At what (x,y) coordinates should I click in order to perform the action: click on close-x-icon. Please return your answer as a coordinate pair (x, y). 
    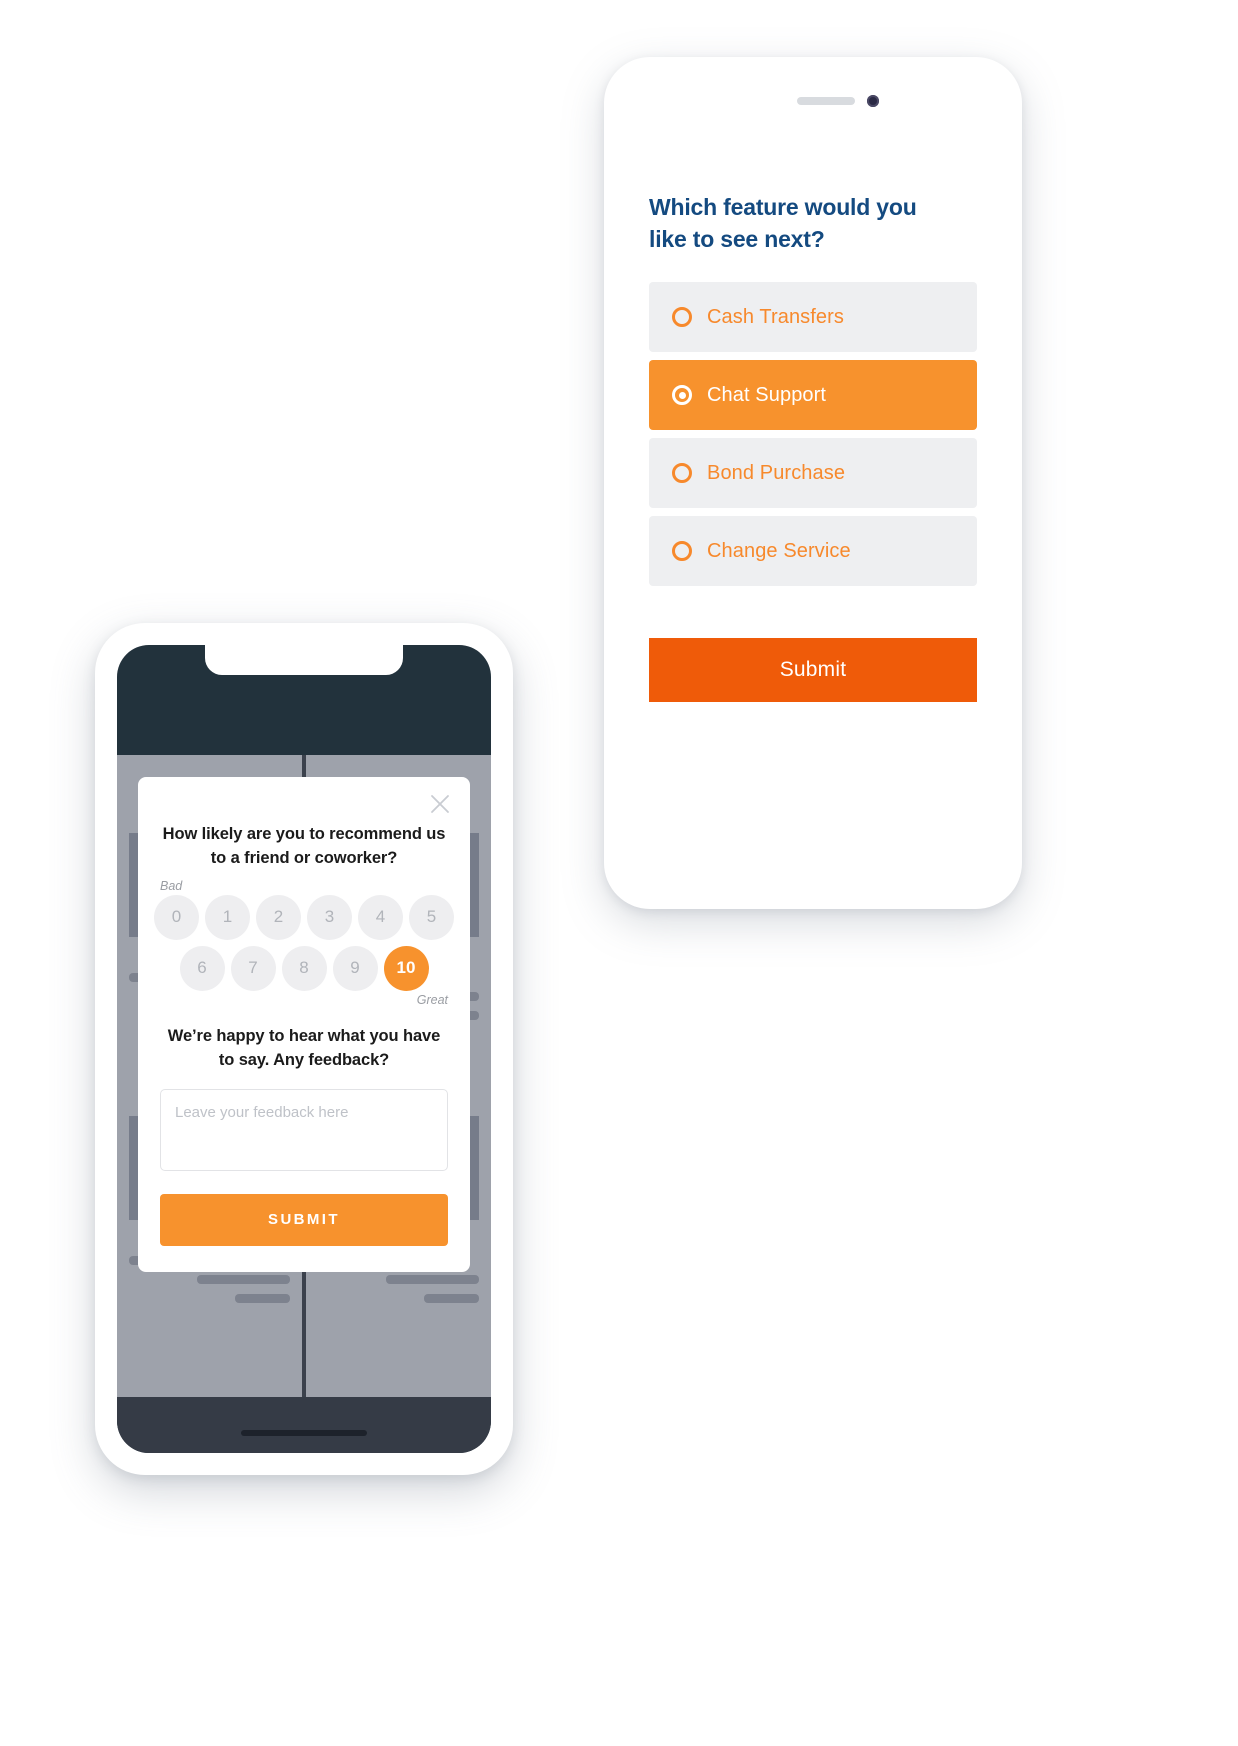
    Looking at the image, I should click on (440, 804).